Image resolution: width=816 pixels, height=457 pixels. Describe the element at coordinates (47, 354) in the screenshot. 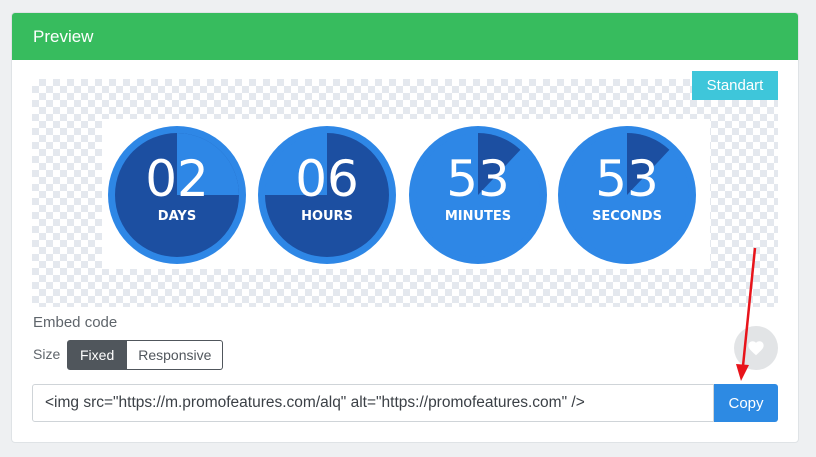

I see `size-label: Size` at that location.